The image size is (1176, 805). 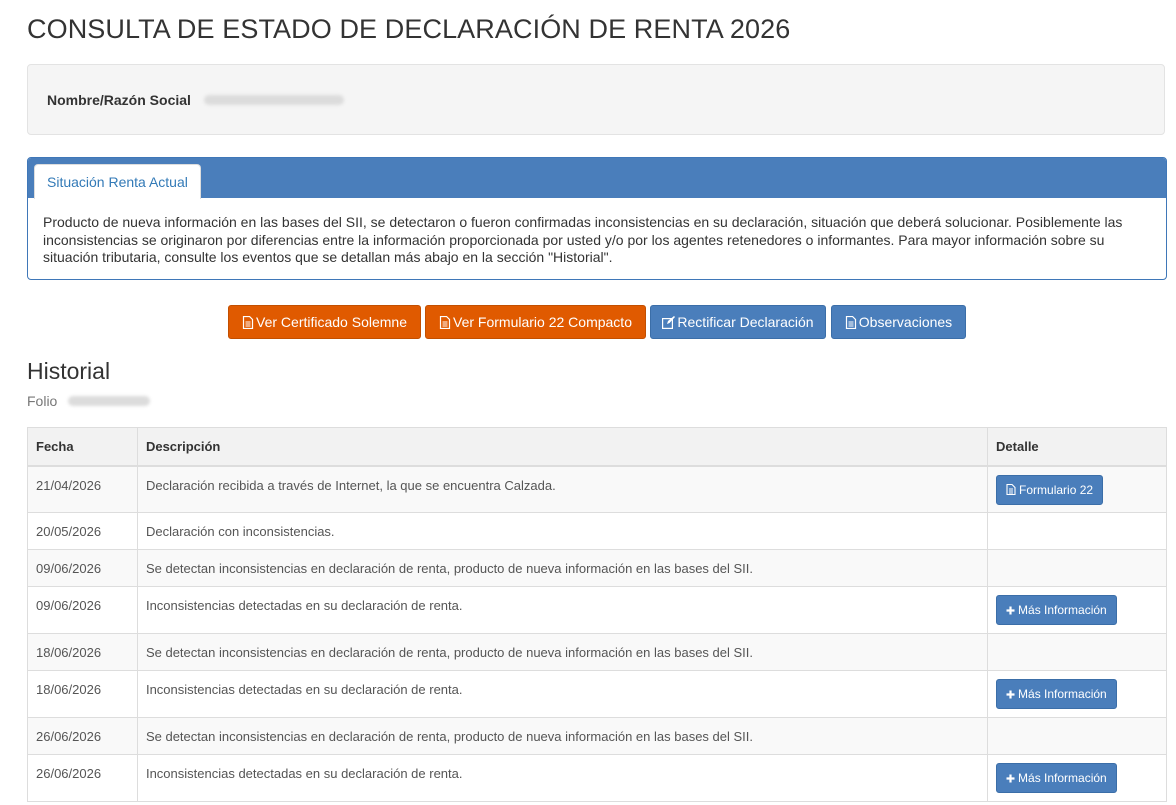 I want to click on row-description: Declaración con inconsistencias., so click(x=562, y=531).